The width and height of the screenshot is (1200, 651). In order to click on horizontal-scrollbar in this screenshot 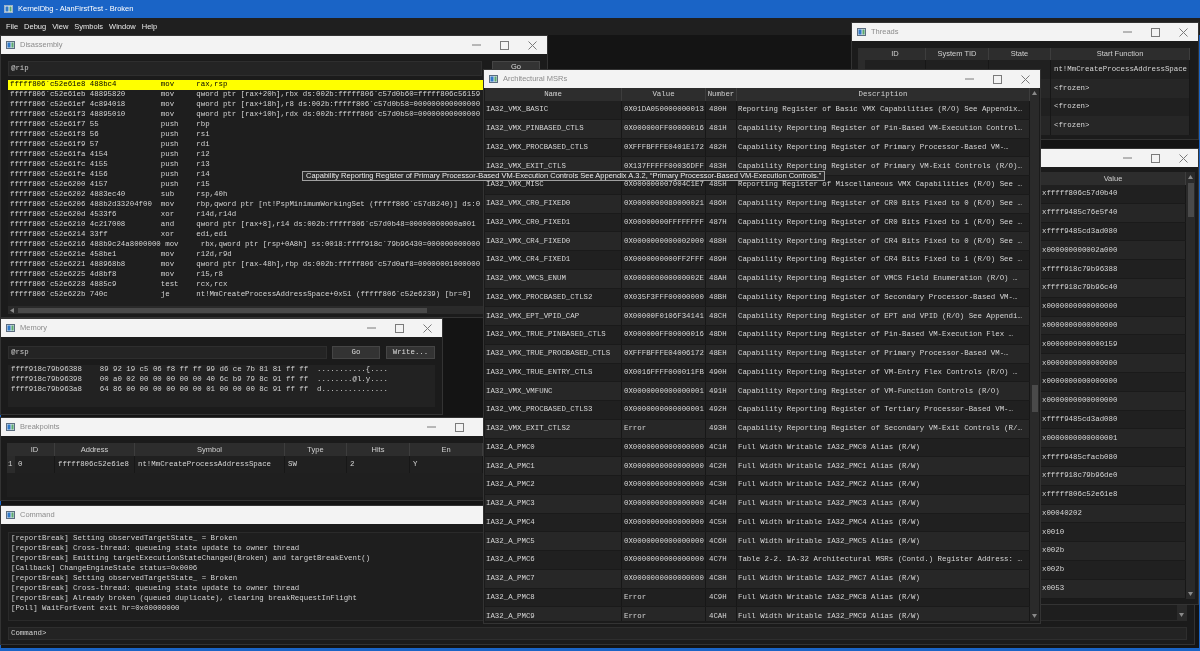, I will do `click(245, 310)`.